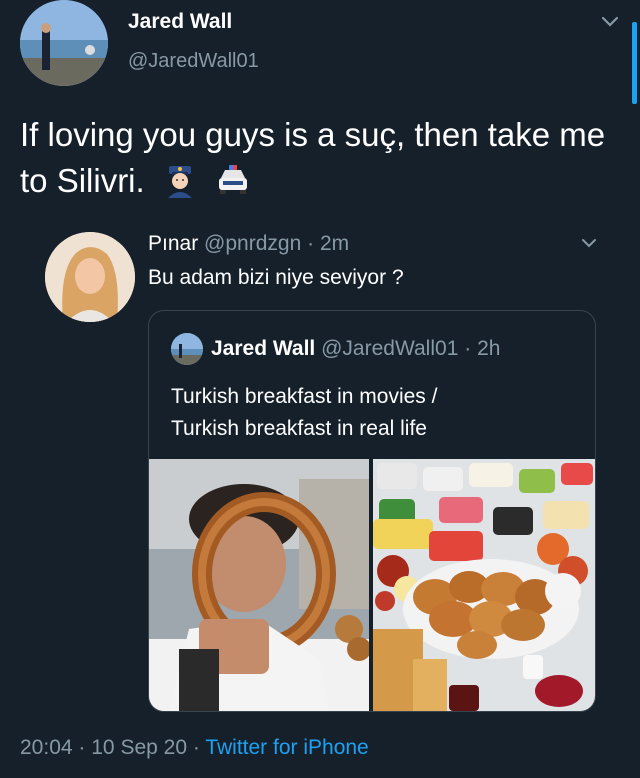 The image size is (640, 778). I want to click on reply-author-handle: @pnrdzgn, so click(252, 243).